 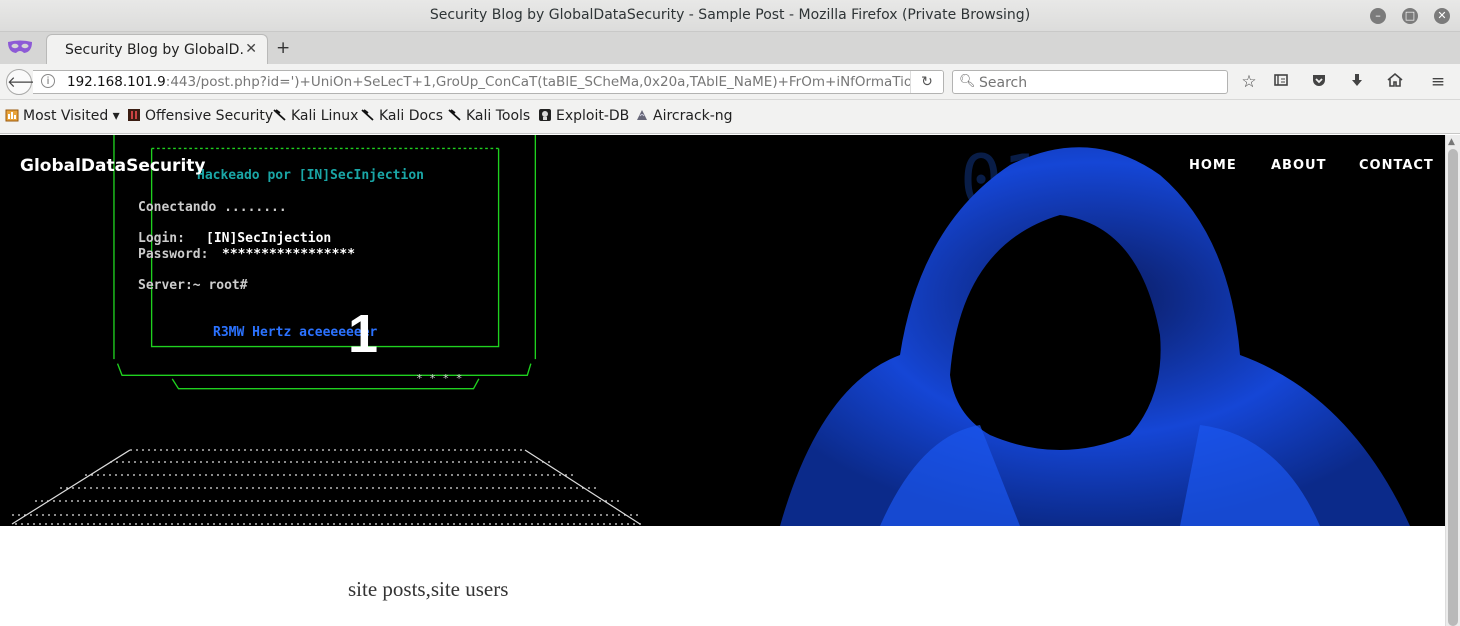 I want to click on most-visited-icon, so click(x=12, y=115).